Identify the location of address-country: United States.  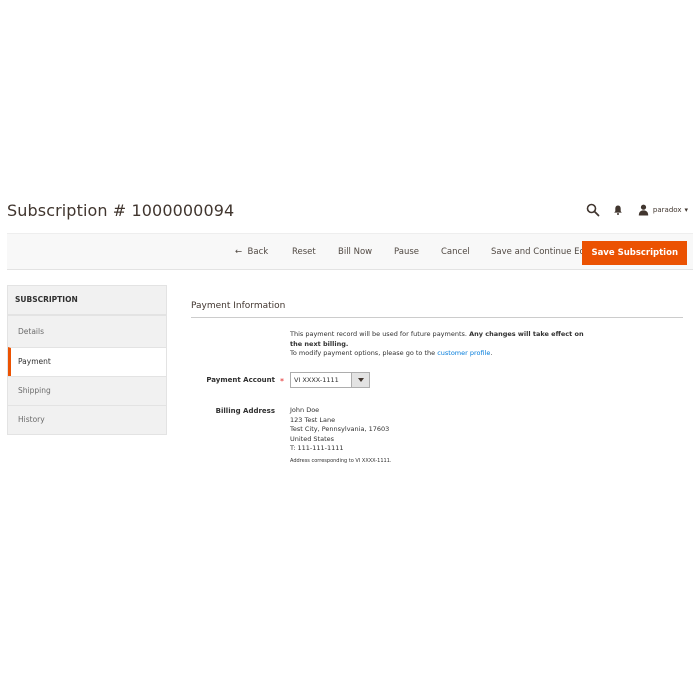
(312, 438).